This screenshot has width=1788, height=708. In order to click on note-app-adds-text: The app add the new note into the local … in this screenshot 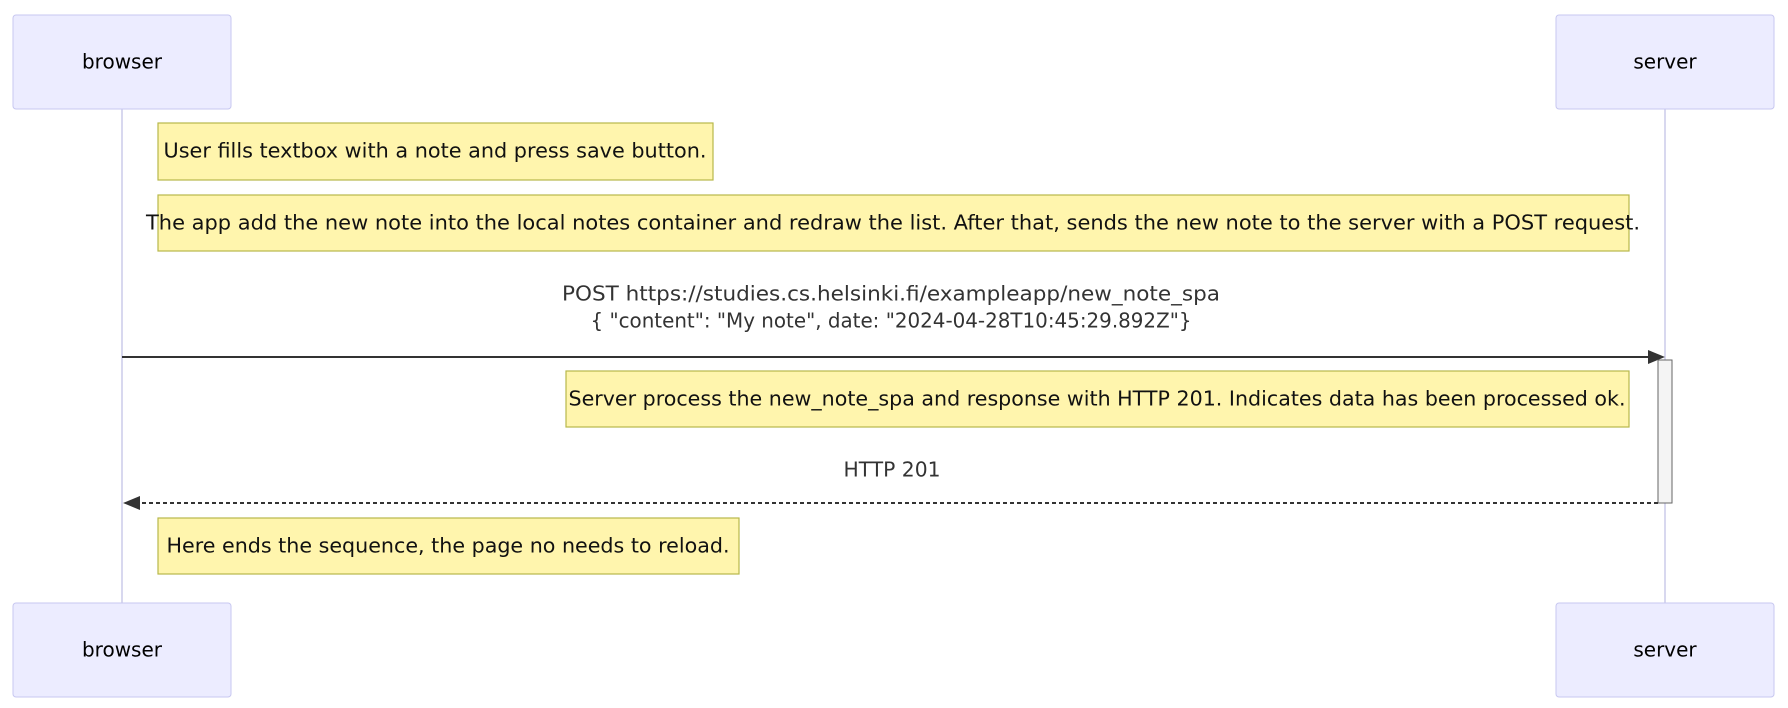, I will do `click(892, 223)`.